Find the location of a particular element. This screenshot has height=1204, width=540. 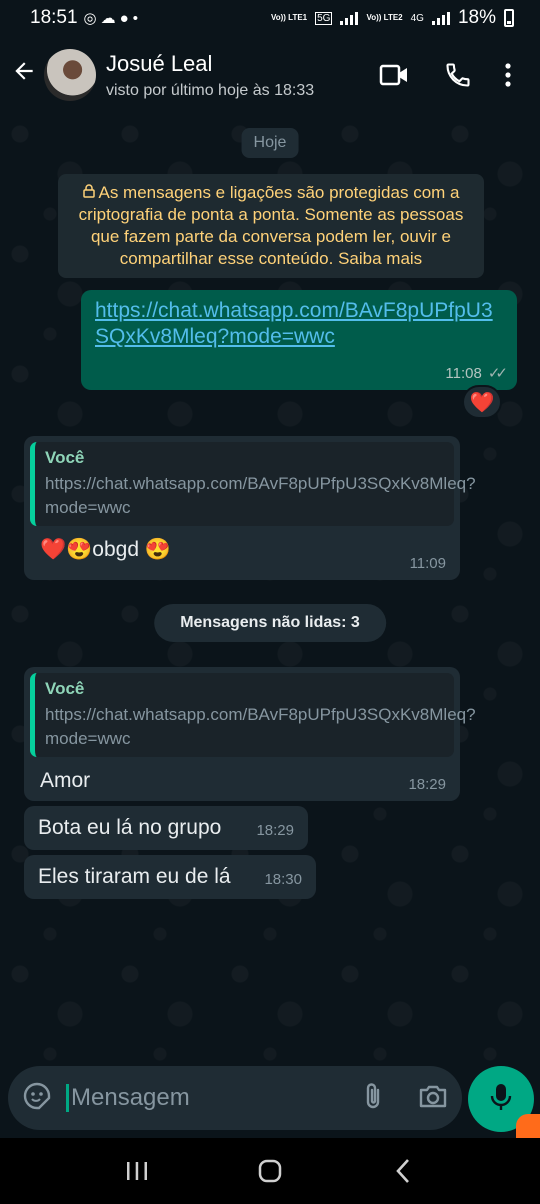

message-text: Amor is located at coordinates (65, 780).